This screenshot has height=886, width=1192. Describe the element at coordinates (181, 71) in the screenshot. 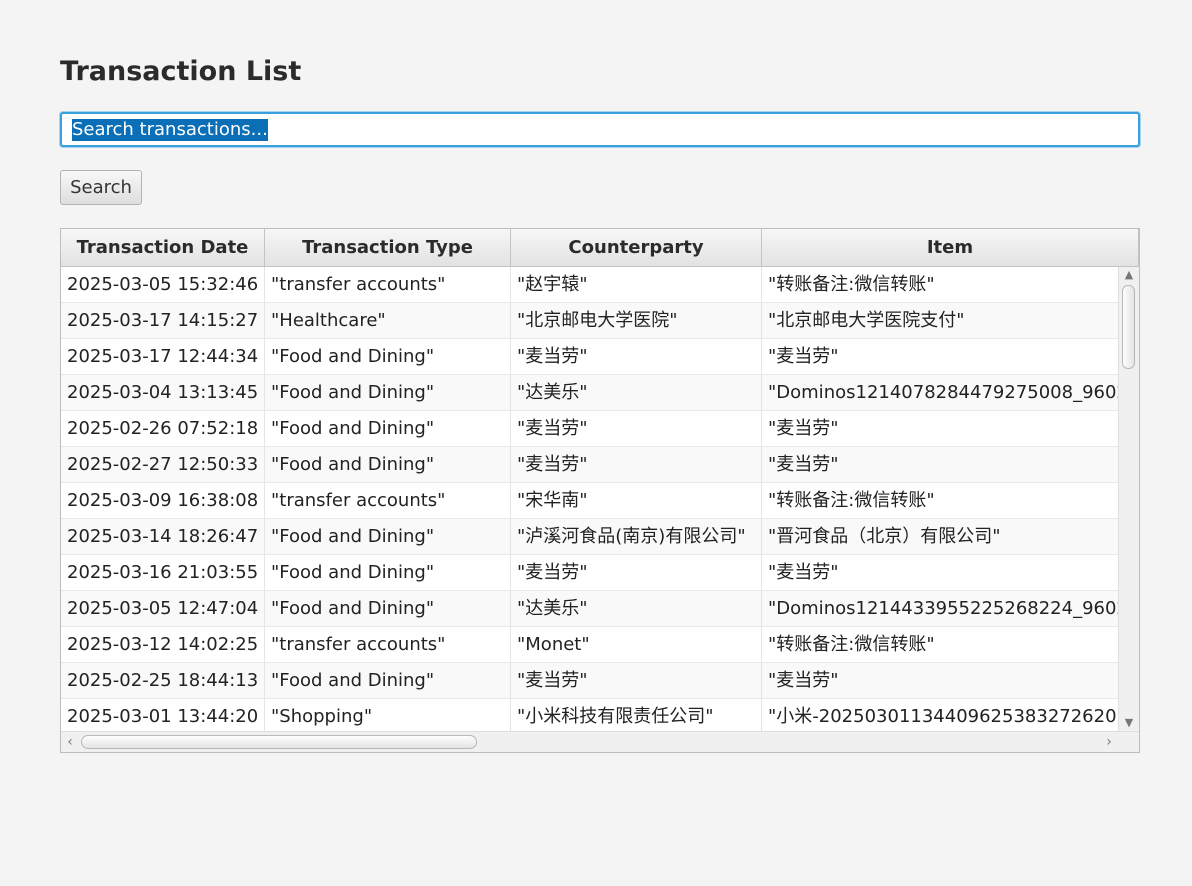

I see `page-title: Transaction List` at that location.